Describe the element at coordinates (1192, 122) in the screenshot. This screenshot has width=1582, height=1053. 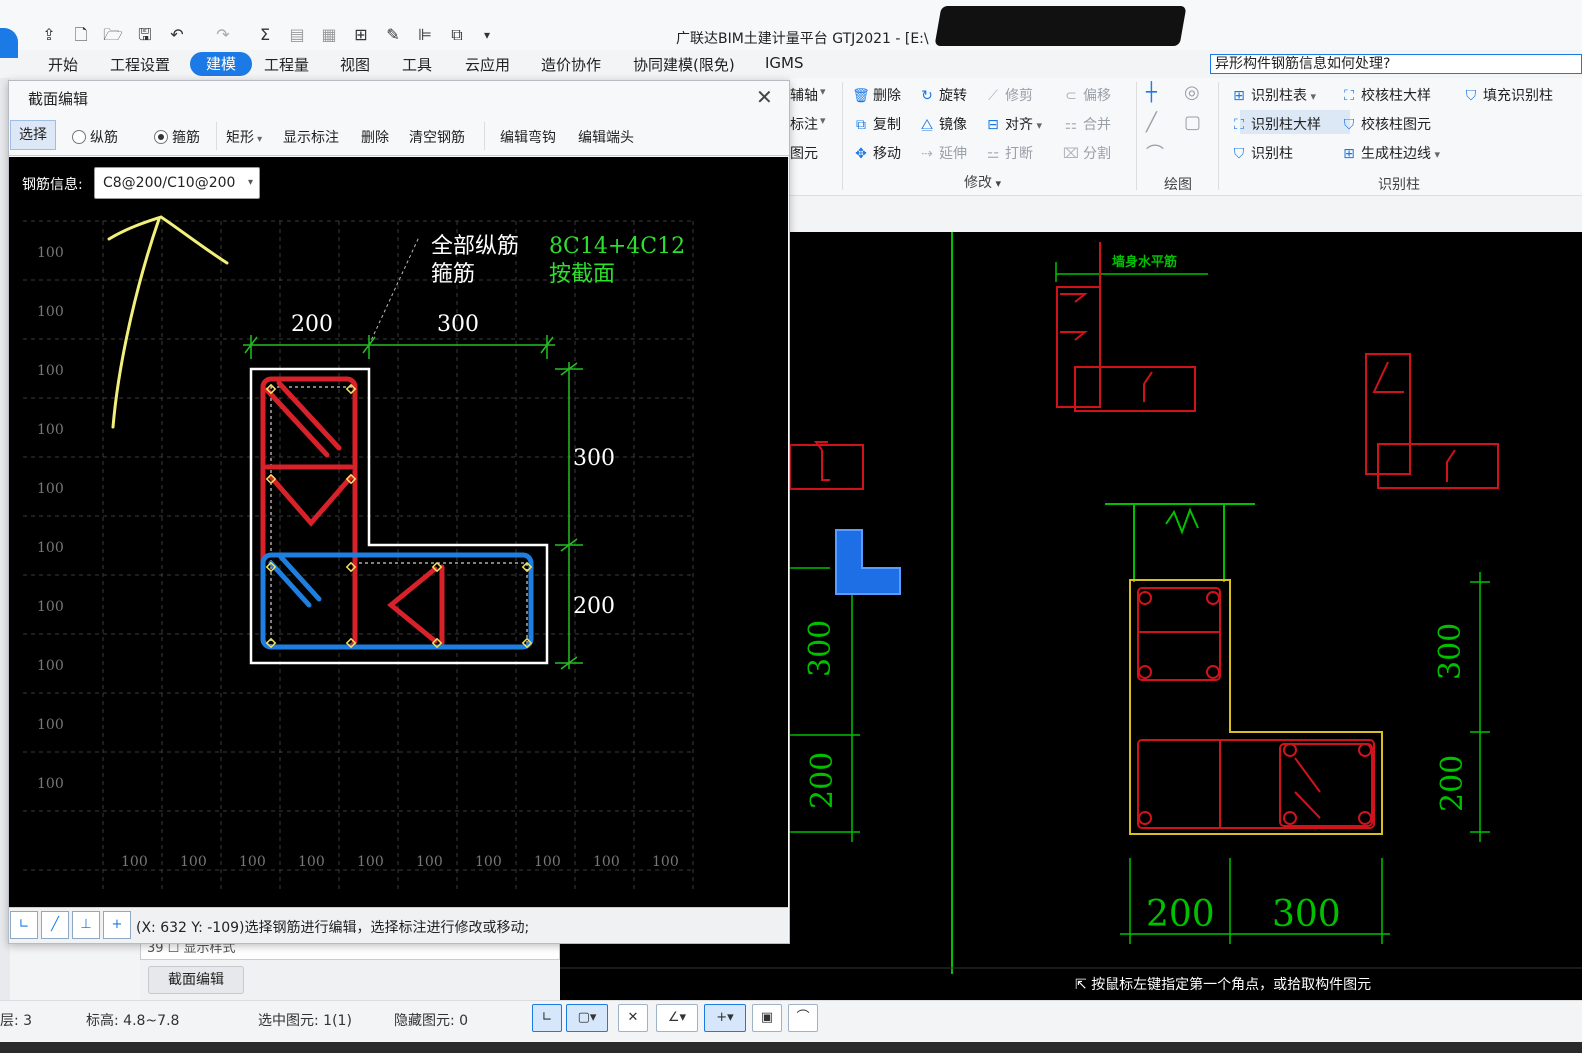
I see `rect-draw-icon: ▢` at that location.